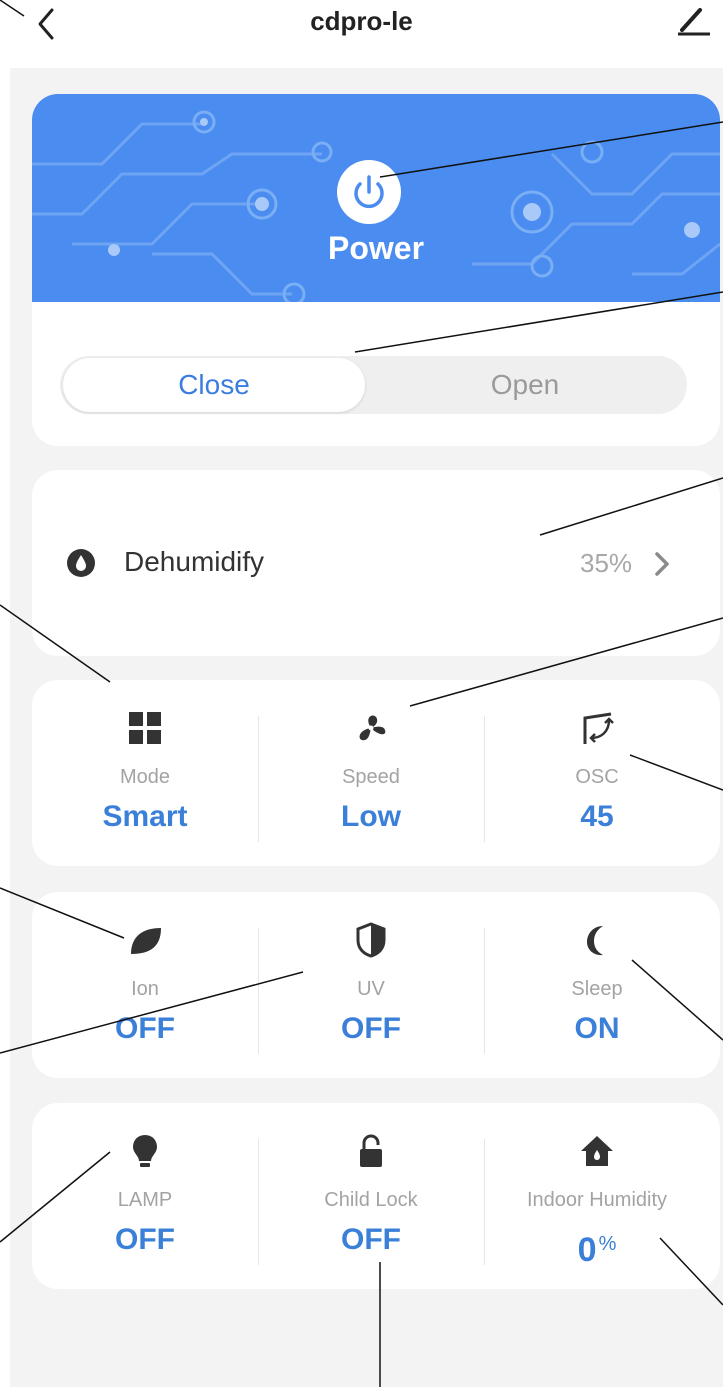 This screenshot has height=1387, width=723. I want to click on osc-label: OSC, so click(597, 777).